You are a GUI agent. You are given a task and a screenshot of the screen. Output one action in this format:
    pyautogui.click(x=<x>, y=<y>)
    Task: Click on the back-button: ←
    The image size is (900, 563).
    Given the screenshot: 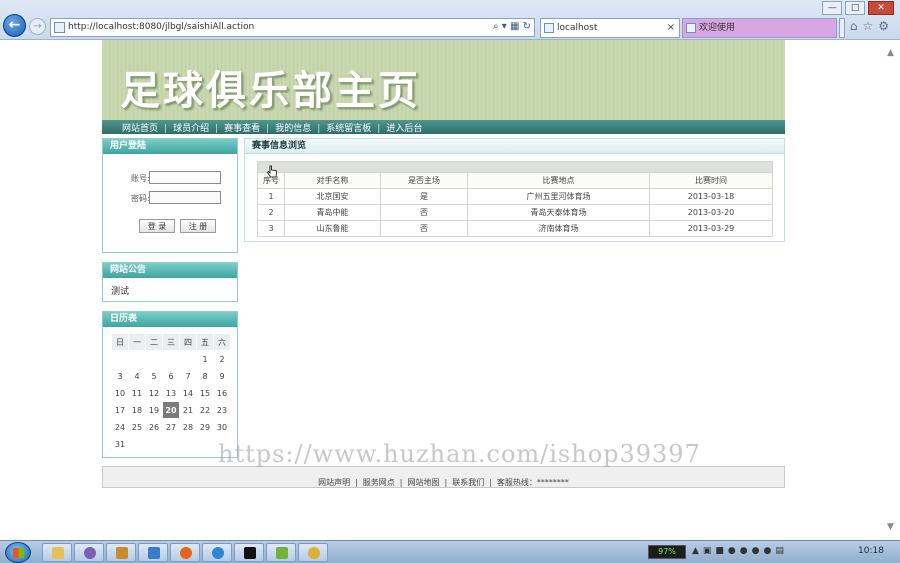 What is the action you would take?
    pyautogui.click(x=14, y=25)
    